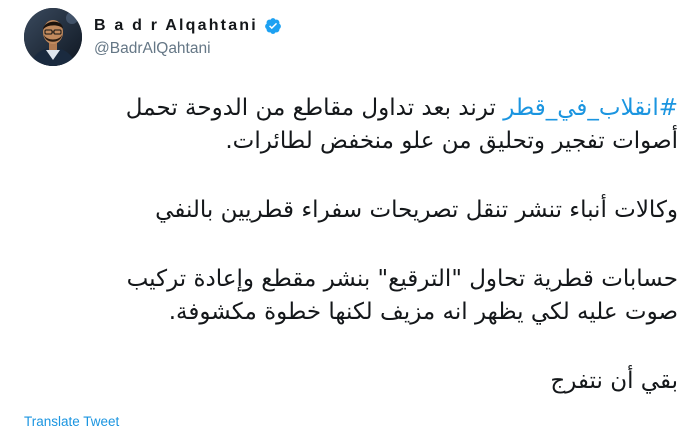 The image size is (700, 431). Describe the element at coordinates (614, 381) in the screenshot. I see `tweet-line-6: بقي أن نتفرج` at that location.